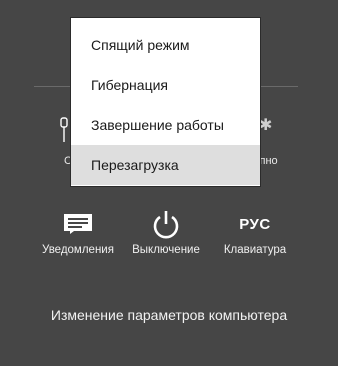 This screenshot has width=338, height=366. What do you see at coordinates (165, 165) in the screenshot?
I see `menu-item-restart: Перезагрузка` at bounding box center [165, 165].